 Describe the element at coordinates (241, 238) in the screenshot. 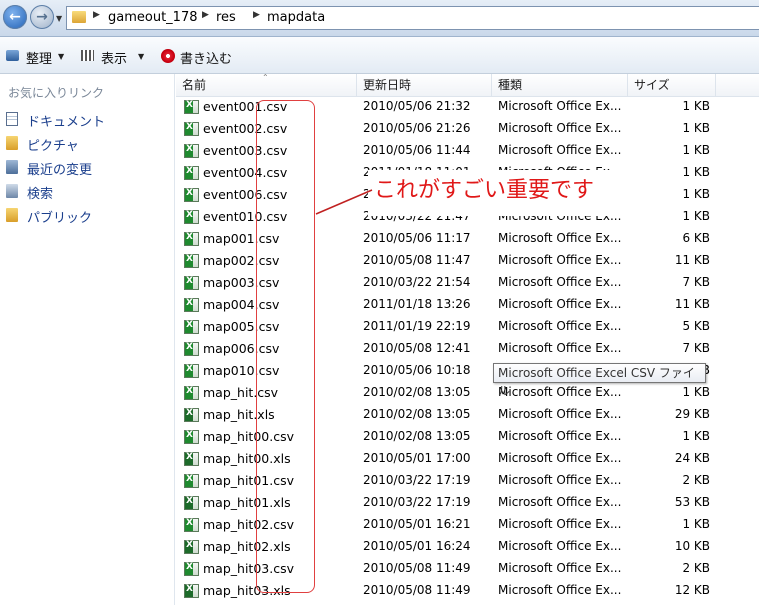

I see `file-name: map001.csv` at that location.